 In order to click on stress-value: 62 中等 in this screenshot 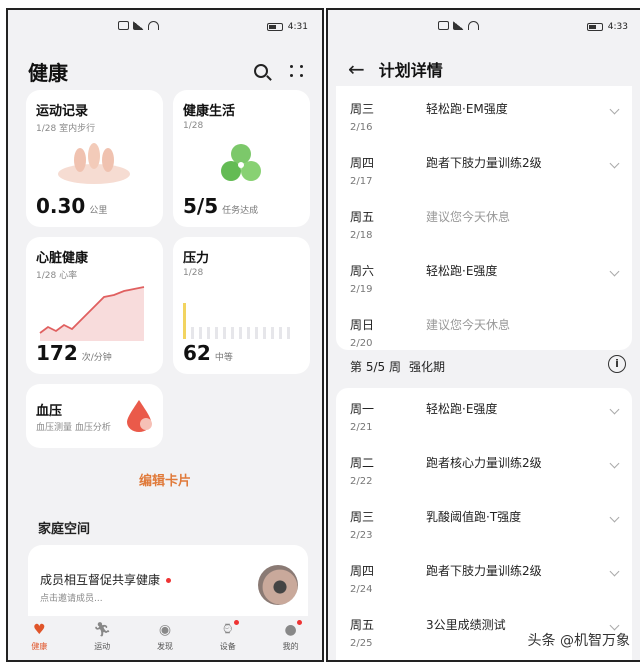, I will do `click(208, 353)`.